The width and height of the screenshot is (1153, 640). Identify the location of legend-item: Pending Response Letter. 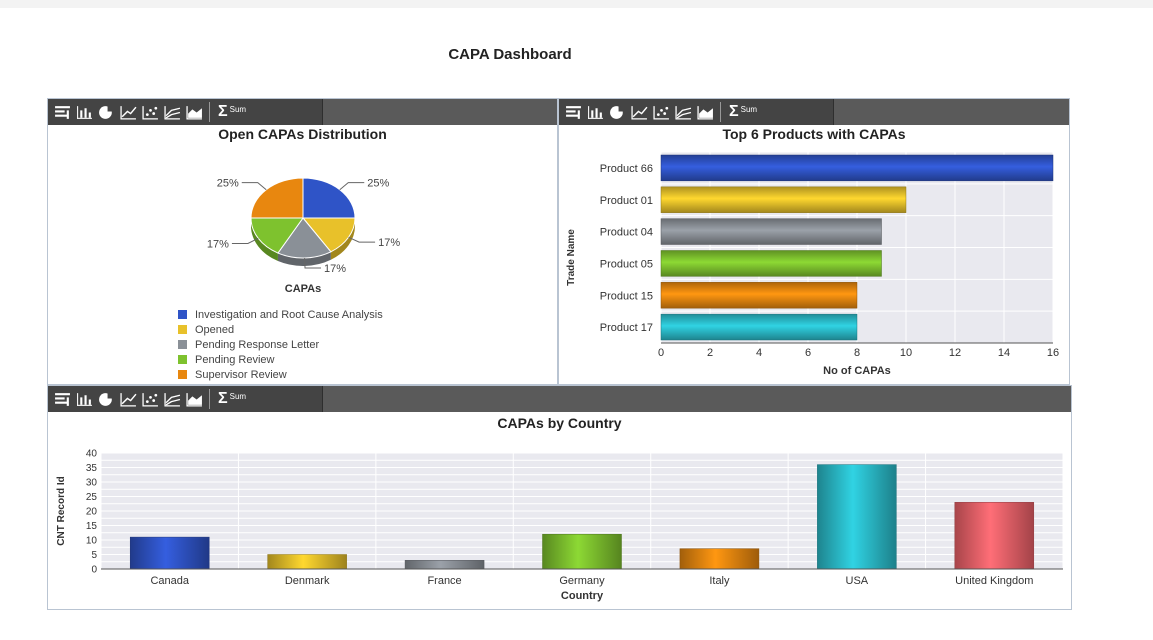
(280, 344).